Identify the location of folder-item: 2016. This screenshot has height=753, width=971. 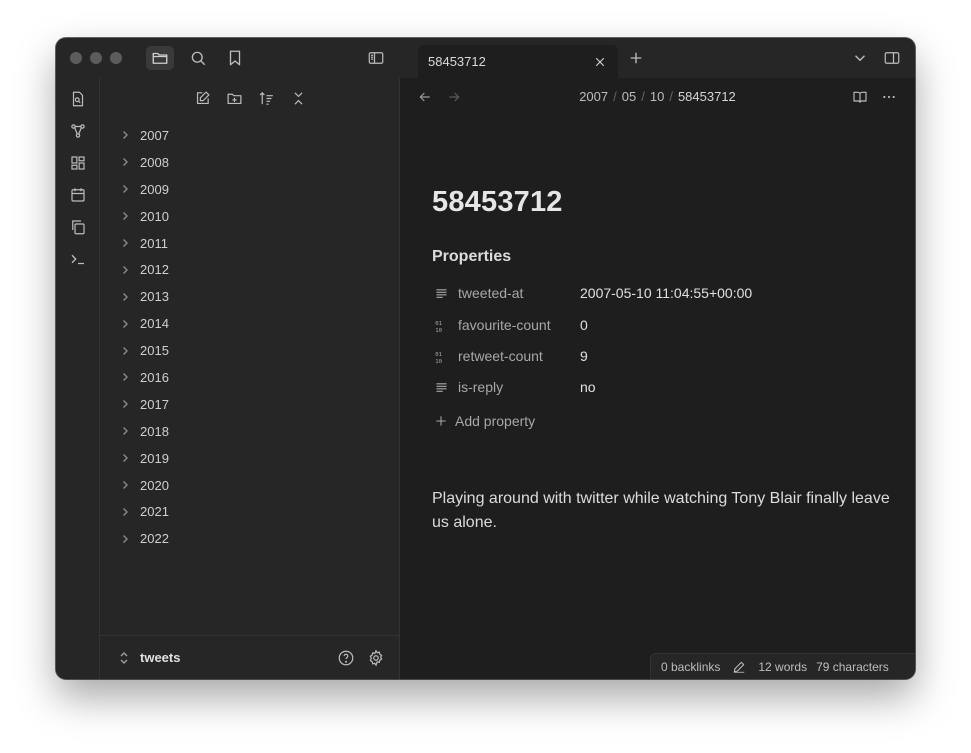
(250, 377).